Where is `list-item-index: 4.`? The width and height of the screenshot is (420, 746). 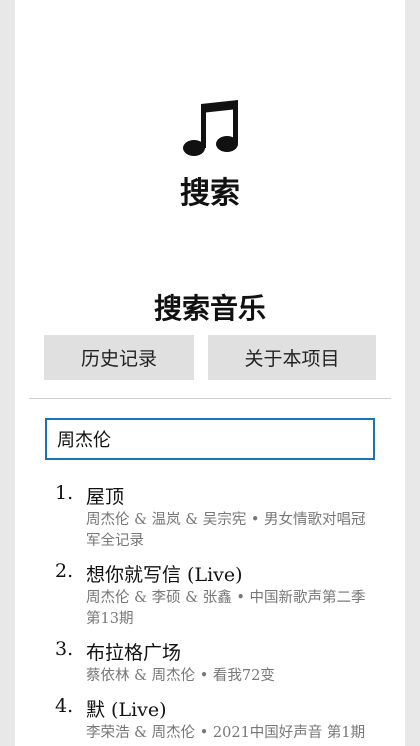
list-item-index: 4. is located at coordinates (64, 706).